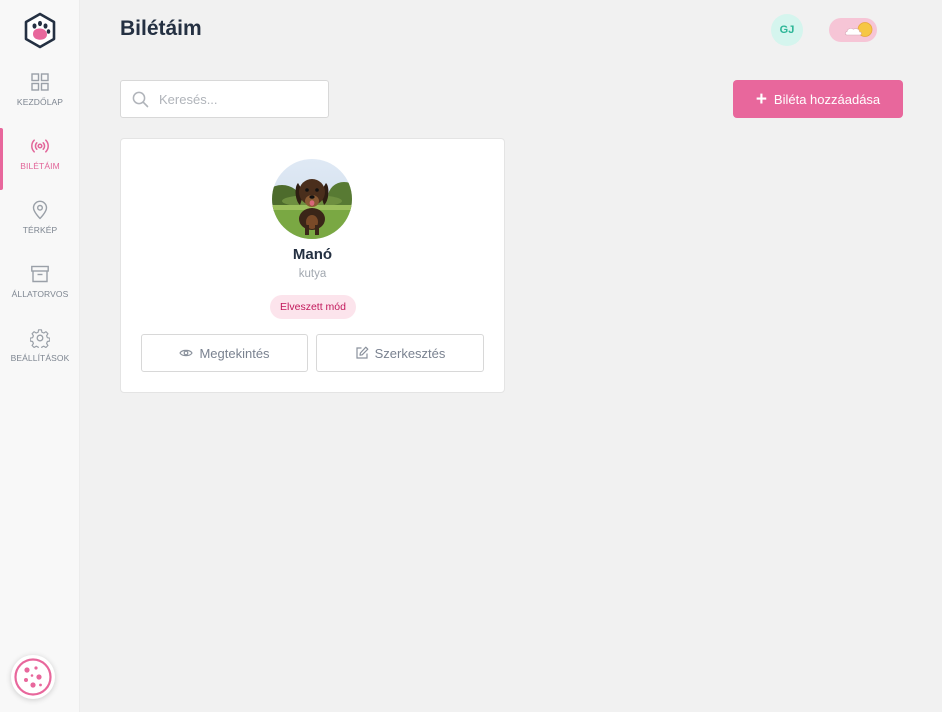 The image size is (942, 712). I want to click on cookie-settings-button, so click(33, 677).